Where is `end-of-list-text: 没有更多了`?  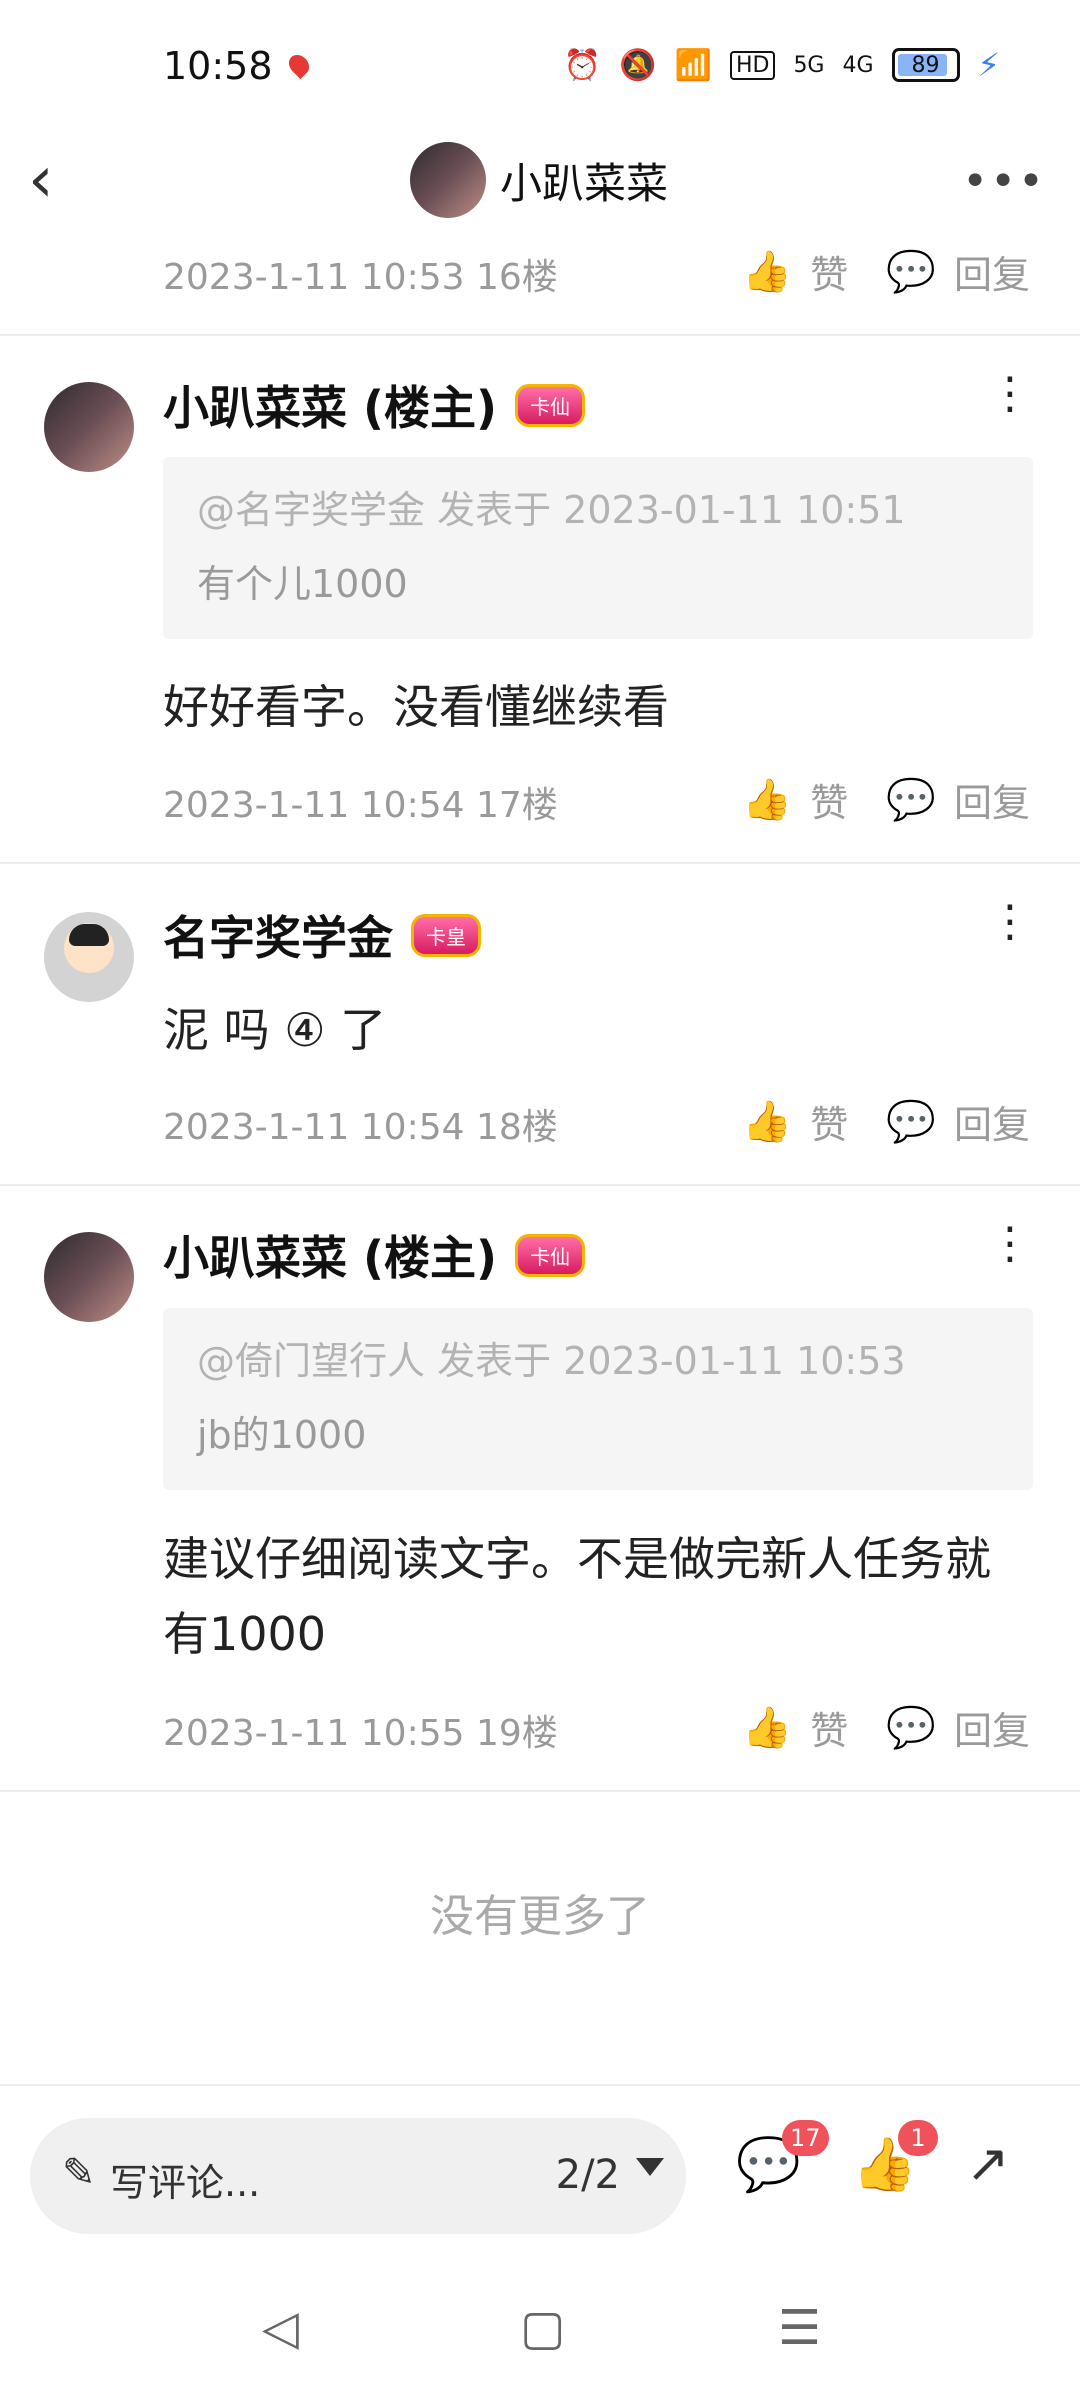 end-of-list-text: 没有更多了 is located at coordinates (540, 1916).